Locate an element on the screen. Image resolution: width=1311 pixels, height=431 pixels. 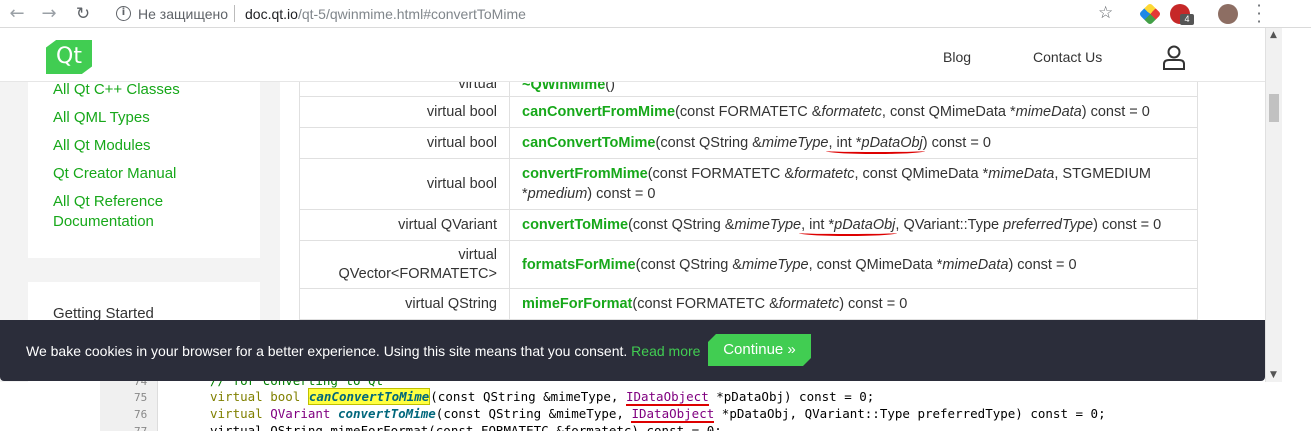
qt-logo: Qt is located at coordinates (69, 57).